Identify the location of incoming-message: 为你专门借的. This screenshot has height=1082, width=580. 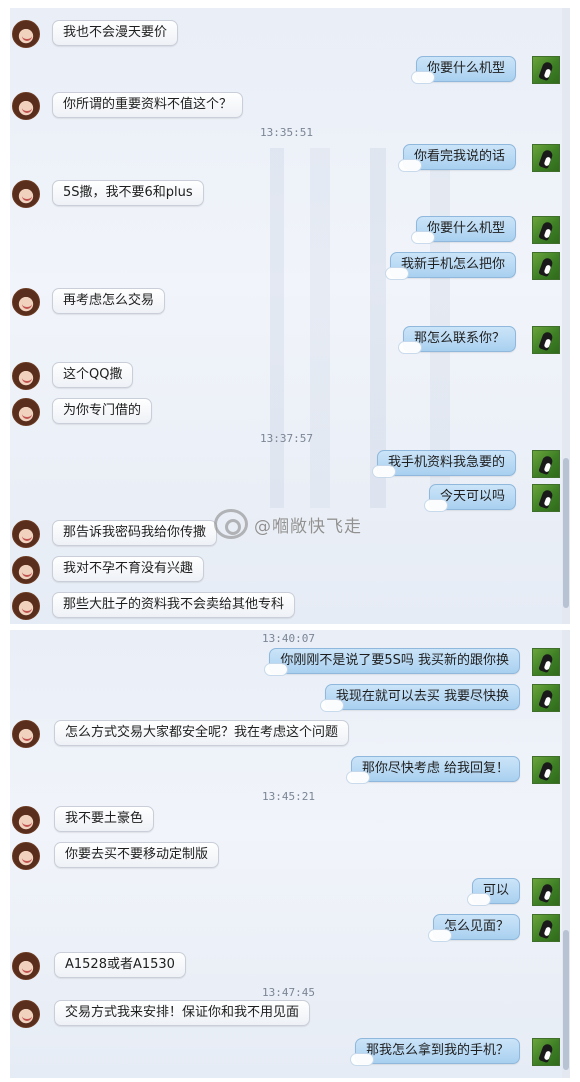
(102, 411).